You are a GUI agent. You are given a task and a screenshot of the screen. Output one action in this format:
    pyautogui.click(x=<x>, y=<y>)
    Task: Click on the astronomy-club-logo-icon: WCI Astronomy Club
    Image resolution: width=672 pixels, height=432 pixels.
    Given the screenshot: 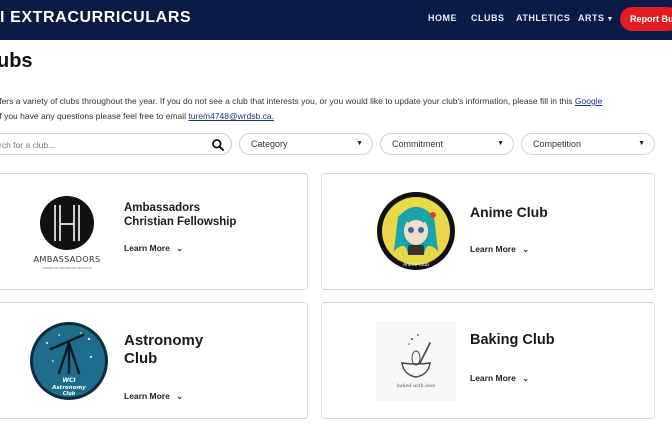 What is the action you would take?
    pyautogui.click(x=69, y=361)
    